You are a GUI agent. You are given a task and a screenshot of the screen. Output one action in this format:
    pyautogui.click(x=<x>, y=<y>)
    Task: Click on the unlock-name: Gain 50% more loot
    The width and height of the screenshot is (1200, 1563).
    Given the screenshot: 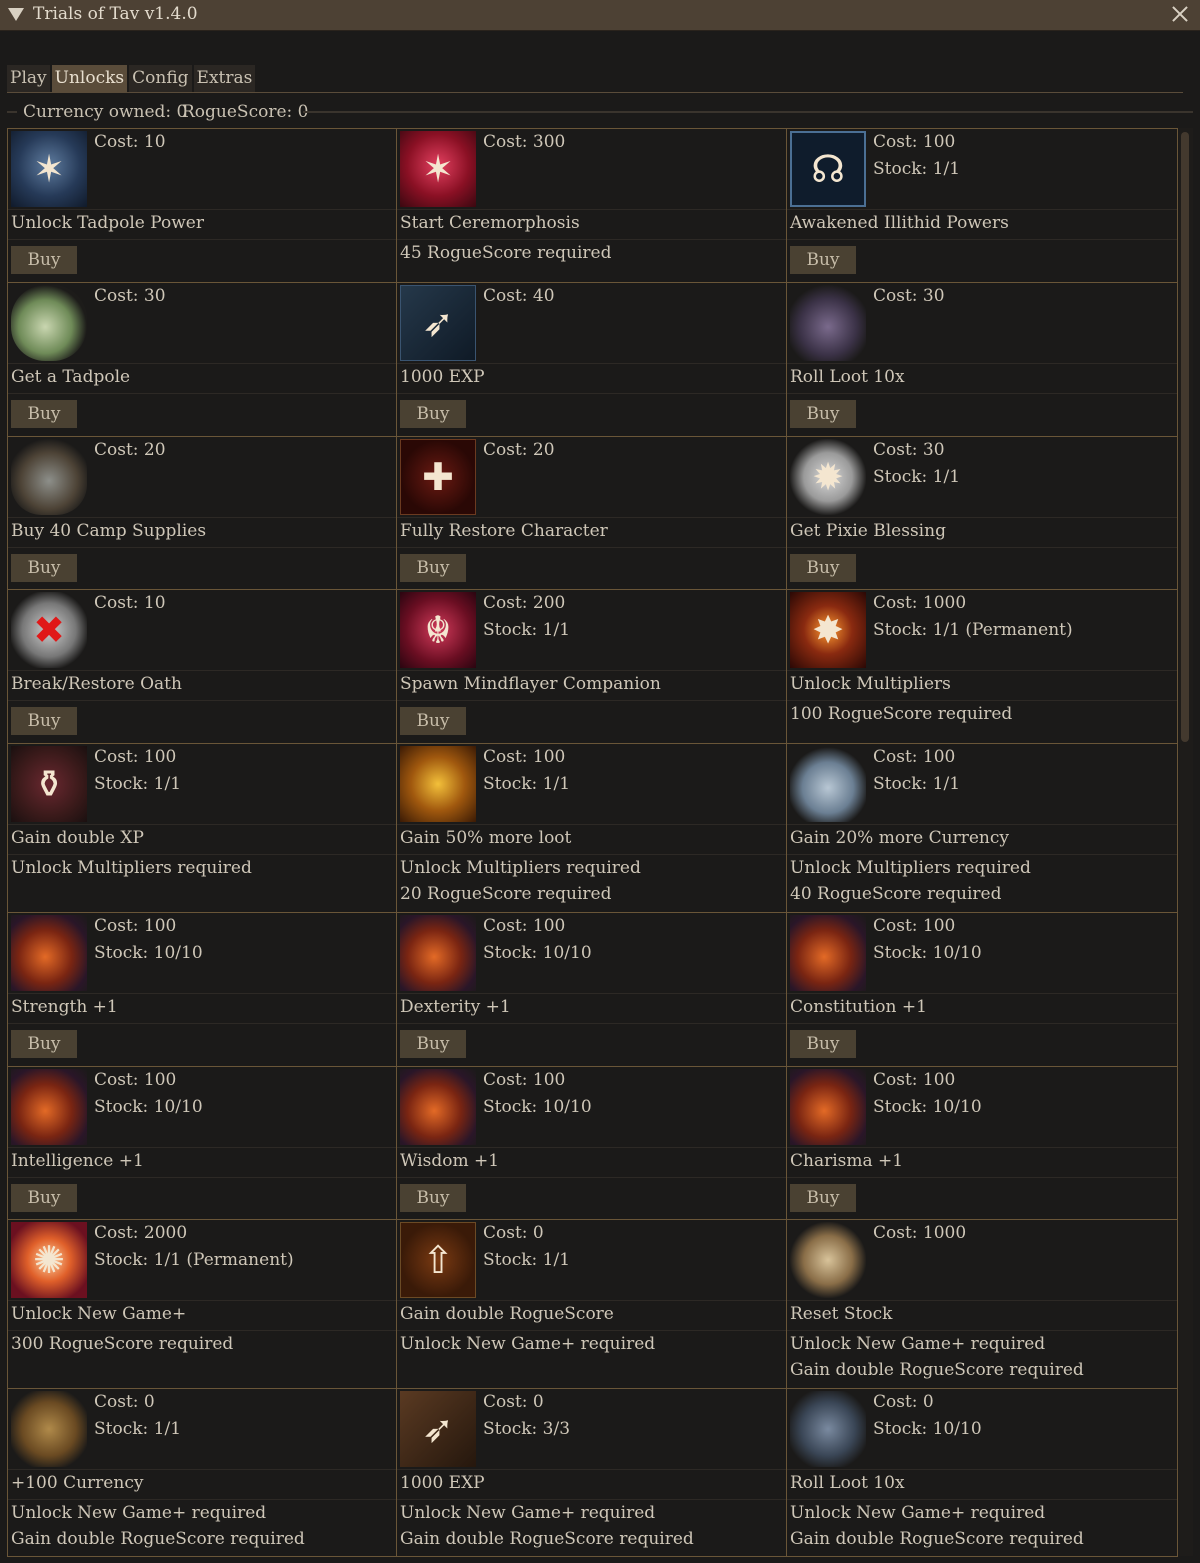 What is the action you would take?
    pyautogui.click(x=486, y=838)
    